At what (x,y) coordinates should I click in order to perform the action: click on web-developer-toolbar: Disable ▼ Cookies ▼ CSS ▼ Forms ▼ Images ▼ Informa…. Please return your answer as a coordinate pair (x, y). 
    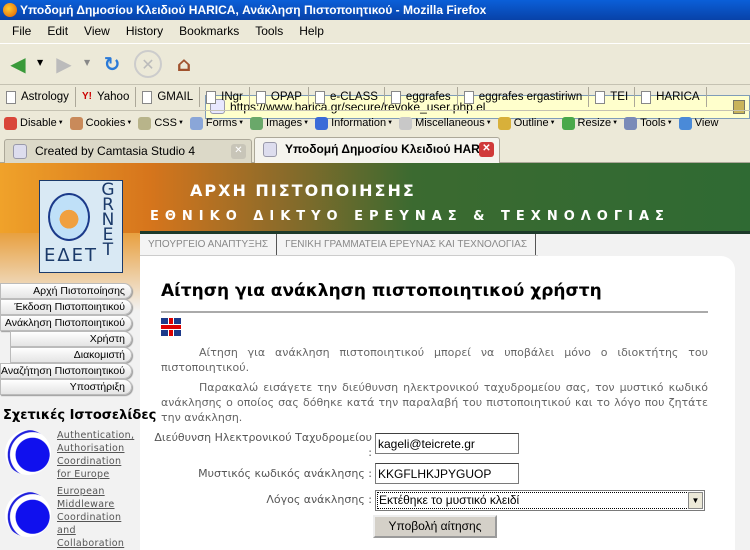
    Looking at the image, I should click on (375, 122).